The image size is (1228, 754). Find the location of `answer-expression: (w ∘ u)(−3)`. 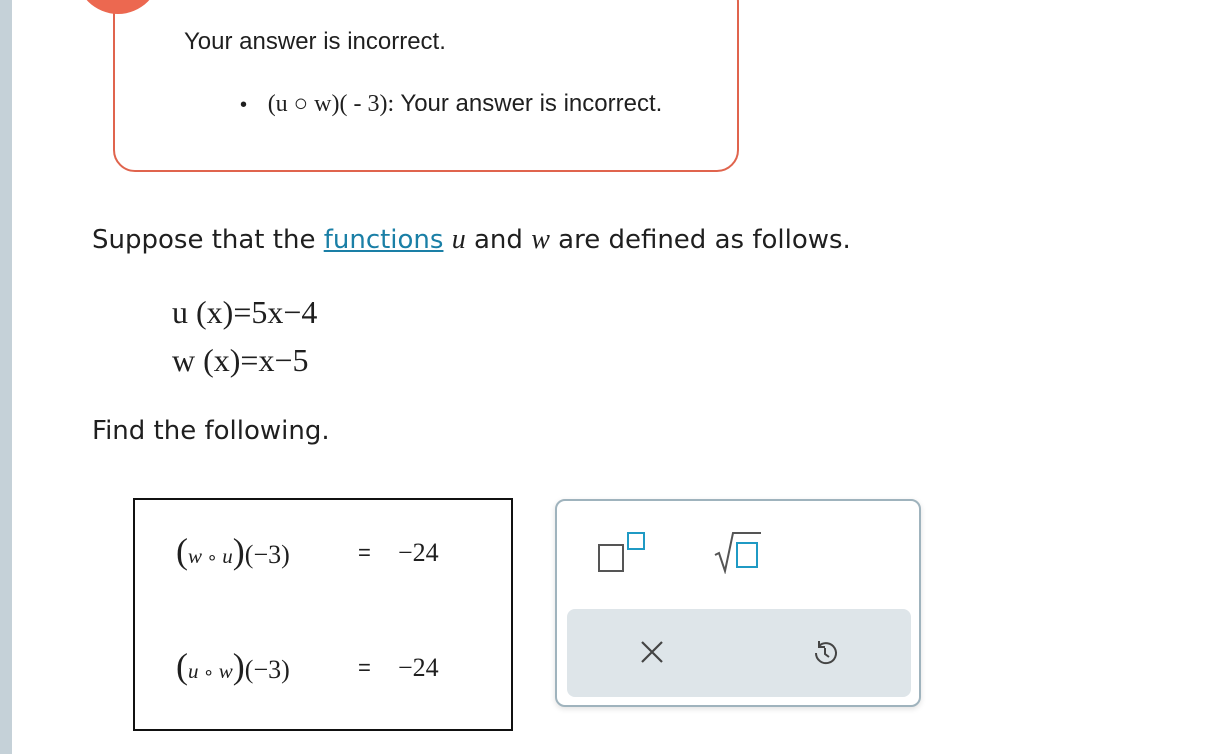

answer-expression: (w ∘ u)(−3) is located at coordinates (233, 551).